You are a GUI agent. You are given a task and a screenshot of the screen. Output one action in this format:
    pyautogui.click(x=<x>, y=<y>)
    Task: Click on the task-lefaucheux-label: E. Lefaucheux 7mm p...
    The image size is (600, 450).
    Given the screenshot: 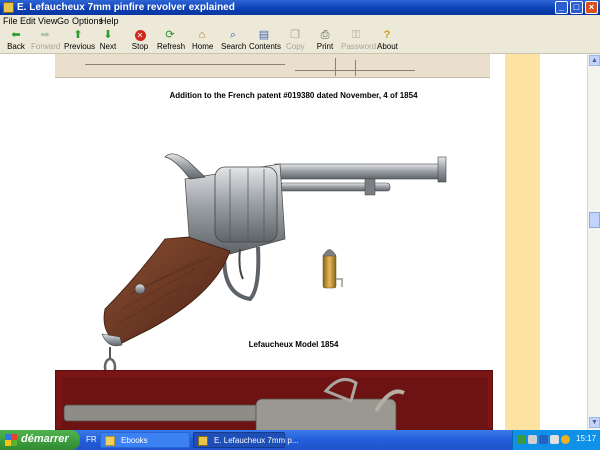 What is the action you would take?
    pyautogui.click(x=256, y=440)
    